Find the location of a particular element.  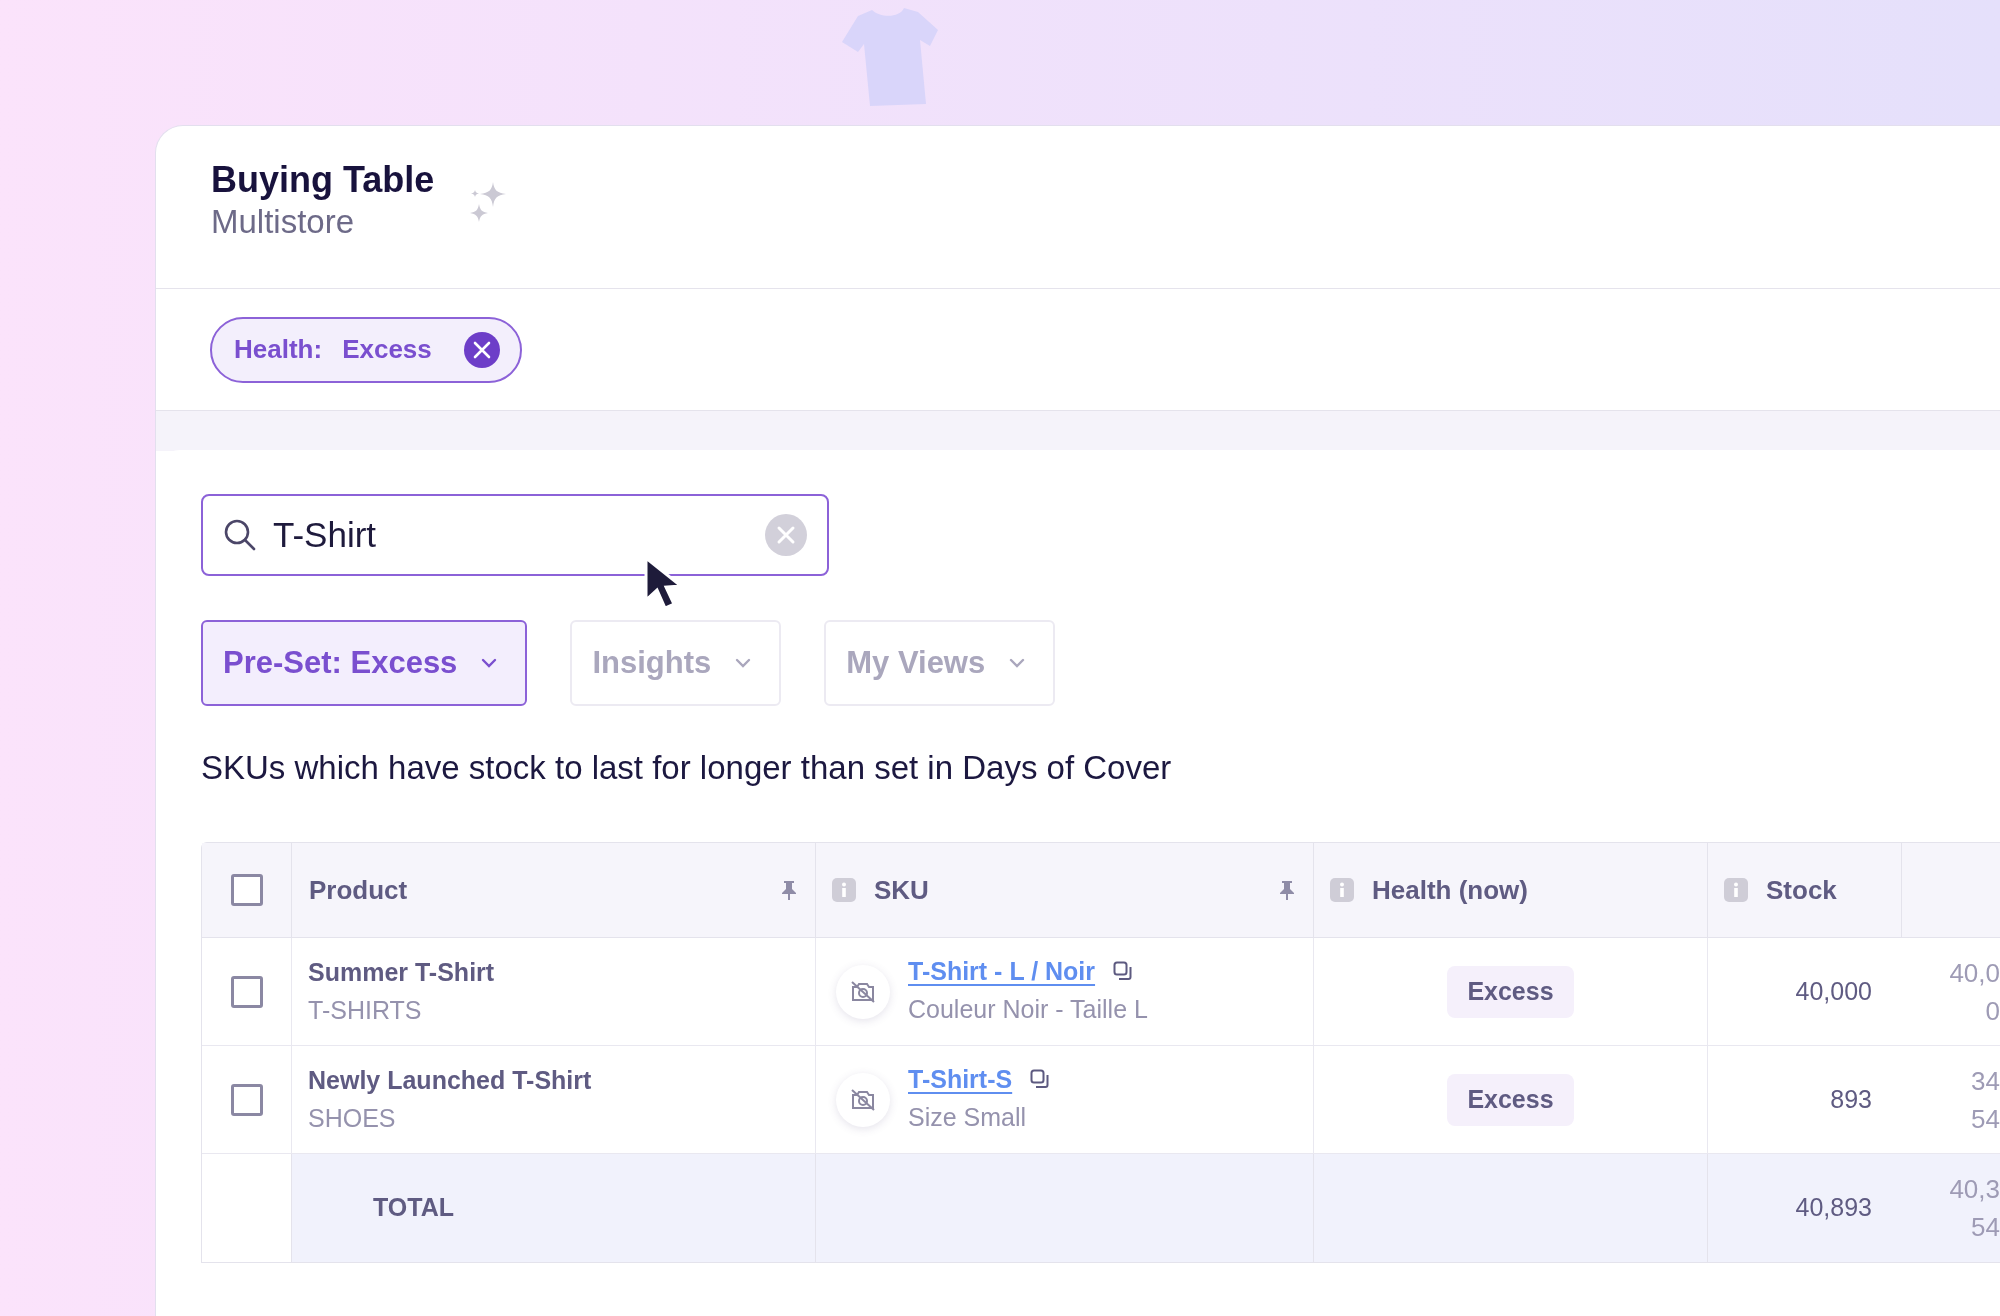

column-title: Stock is located at coordinates (1802, 890).